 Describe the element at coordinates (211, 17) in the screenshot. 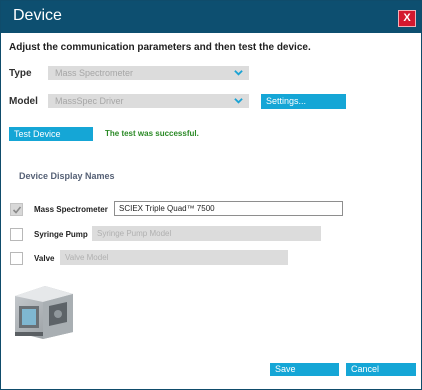

I see `title-bar: Device X` at that location.